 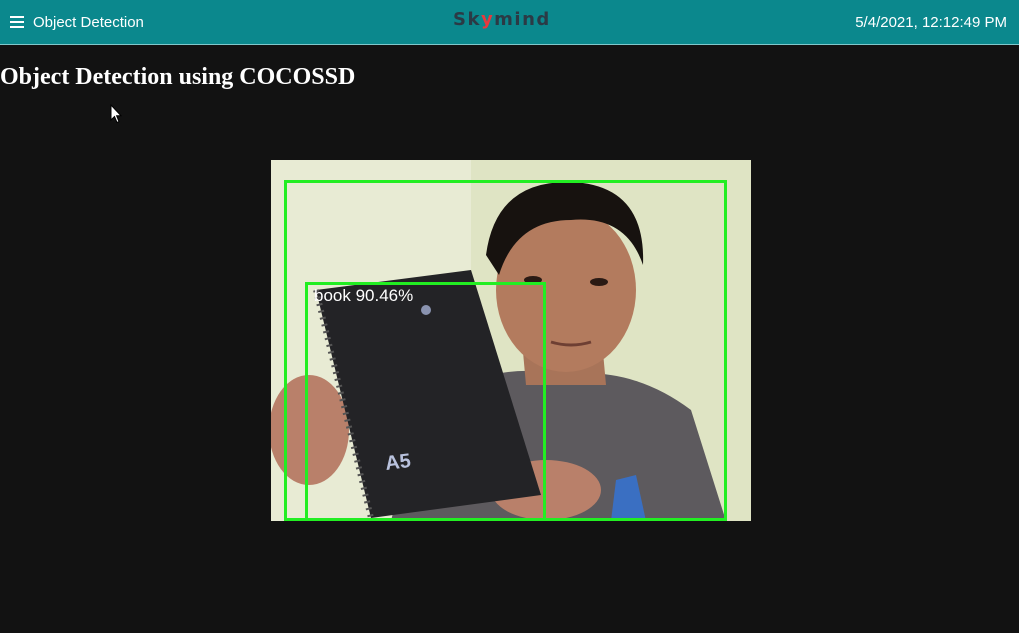 I want to click on detection-box-book, so click(x=425, y=401).